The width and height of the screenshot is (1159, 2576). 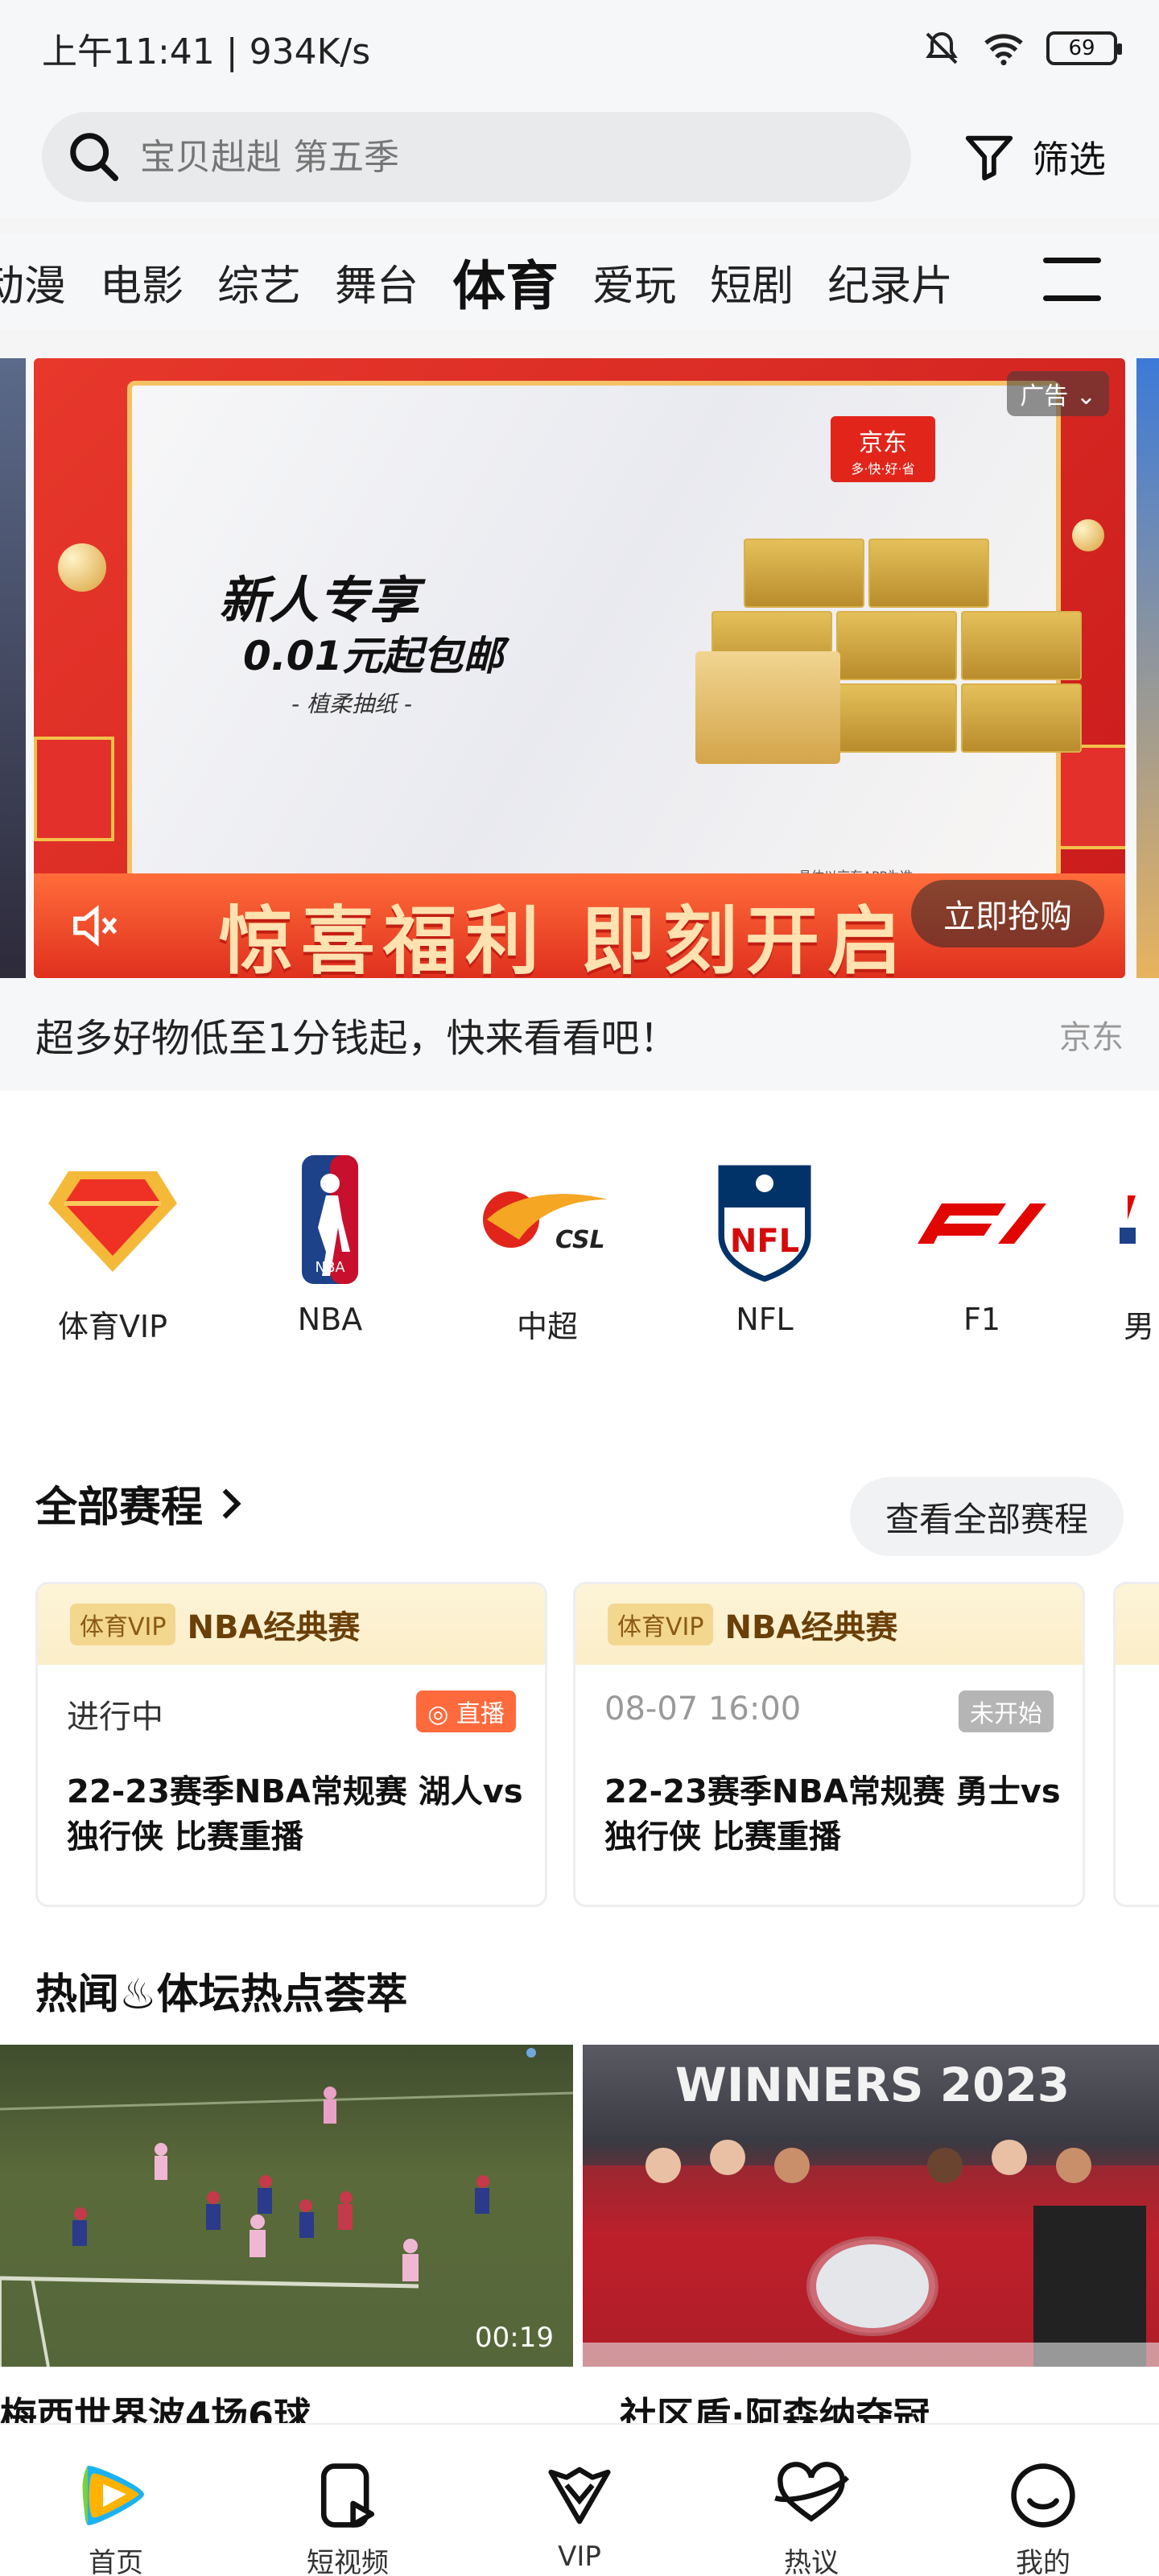 What do you see at coordinates (982, 1319) in the screenshot?
I see `channel-label: F1` at bounding box center [982, 1319].